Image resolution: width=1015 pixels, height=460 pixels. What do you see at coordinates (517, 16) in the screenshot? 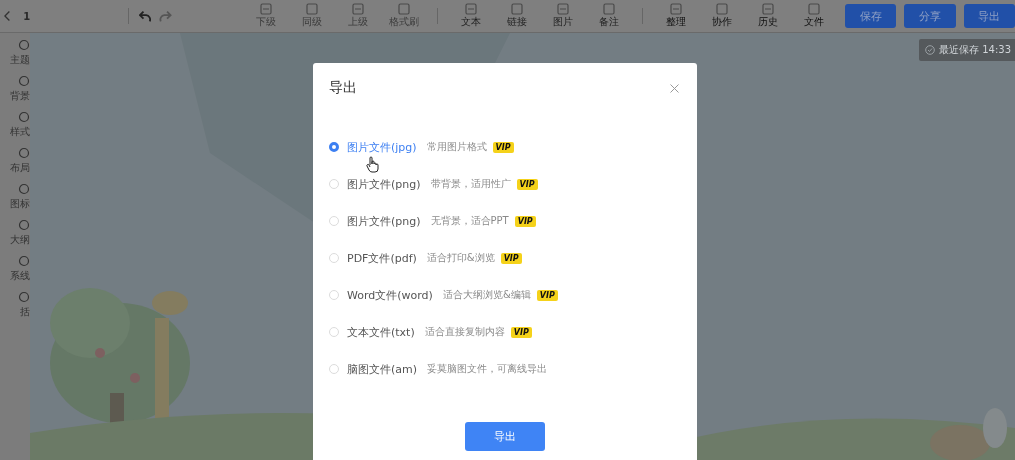
I see `toolbar-button: 链接` at bounding box center [517, 16].